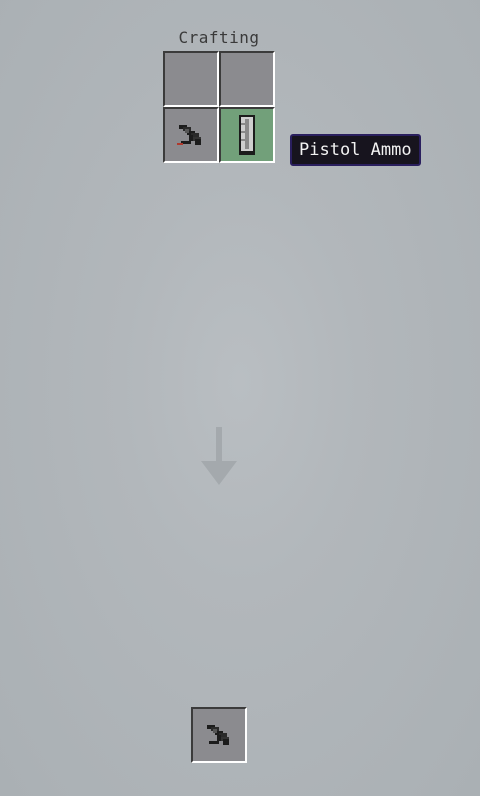  I want to click on down-arrow-icon, so click(219, 456).